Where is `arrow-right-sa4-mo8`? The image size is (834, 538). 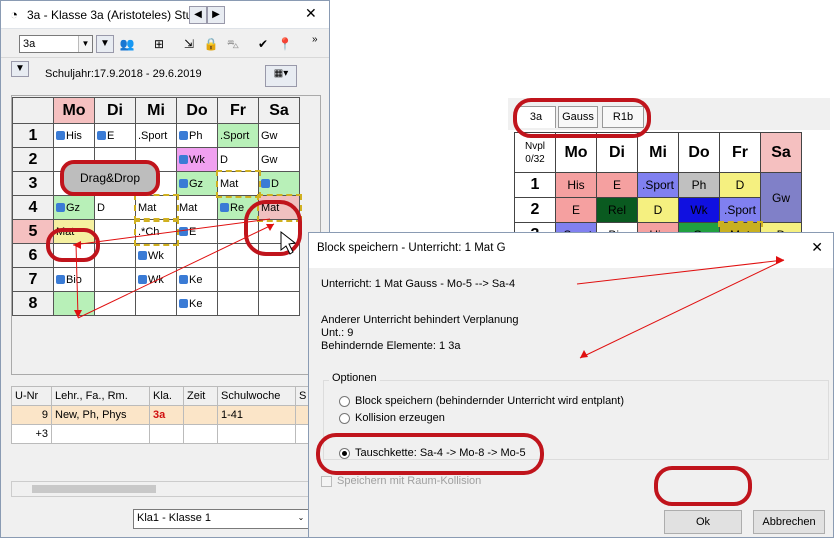
arrow-right-sa4-mo8 is located at coordinates (682, 309).